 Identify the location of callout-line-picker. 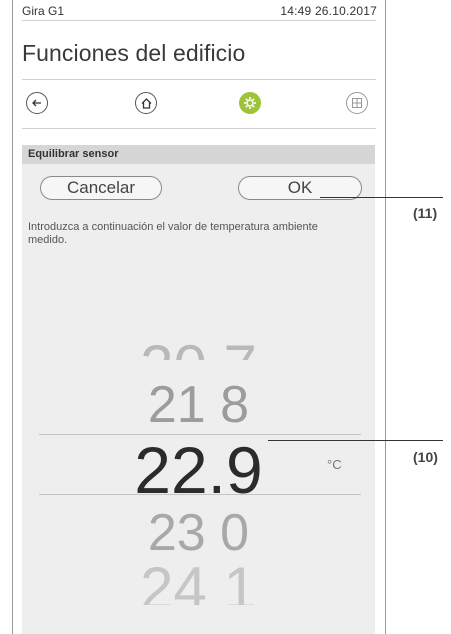
(355, 440).